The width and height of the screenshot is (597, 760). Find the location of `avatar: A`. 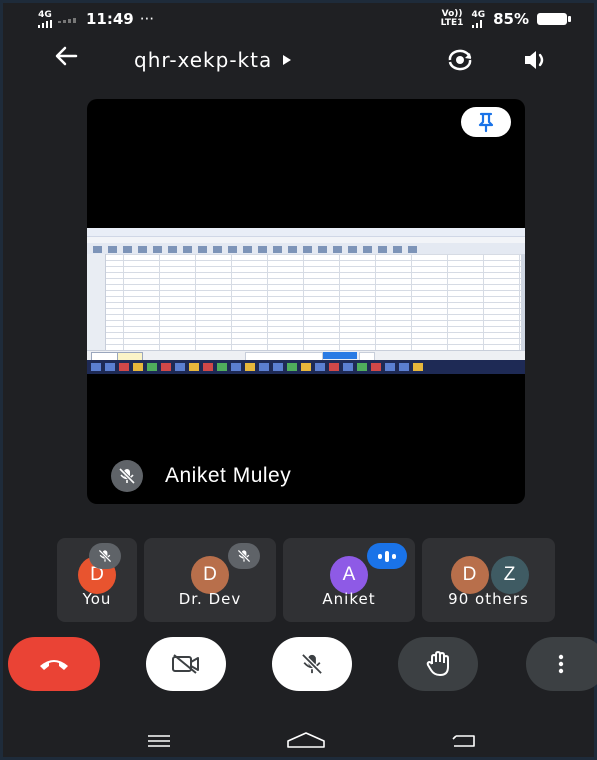

avatar: A is located at coordinates (349, 575).